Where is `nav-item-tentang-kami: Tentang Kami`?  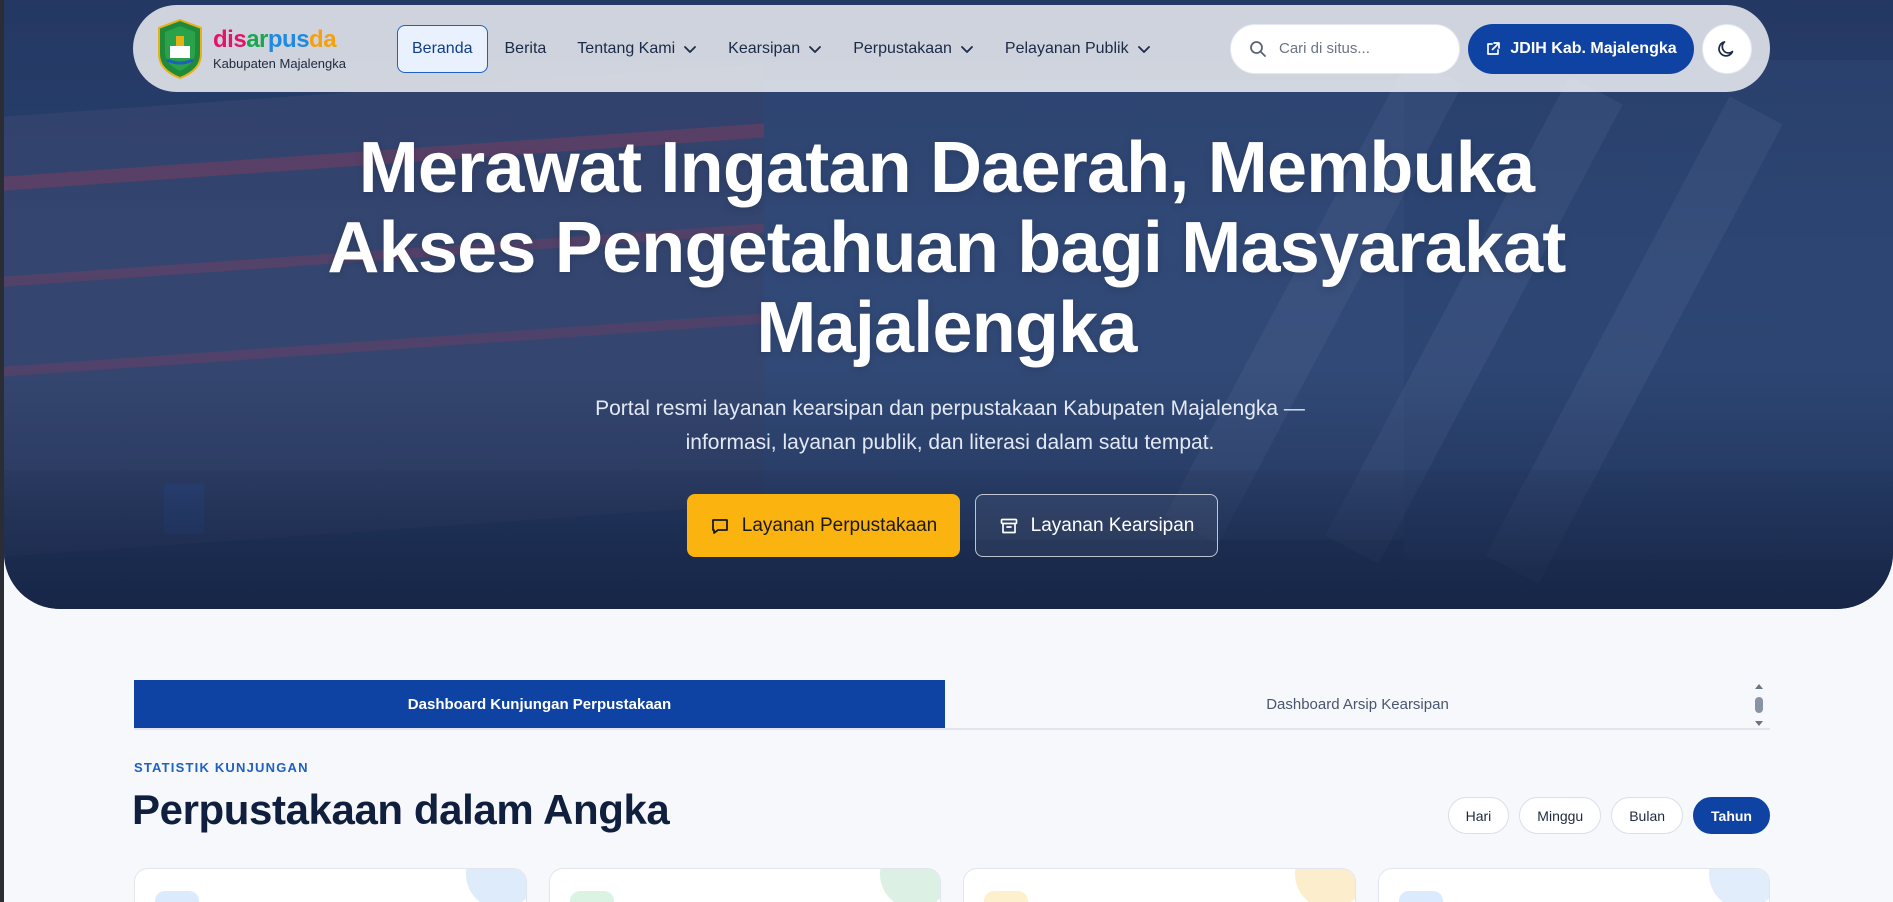 nav-item-tentang-kami: Tentang Kami is located at coordinates (637, 49).